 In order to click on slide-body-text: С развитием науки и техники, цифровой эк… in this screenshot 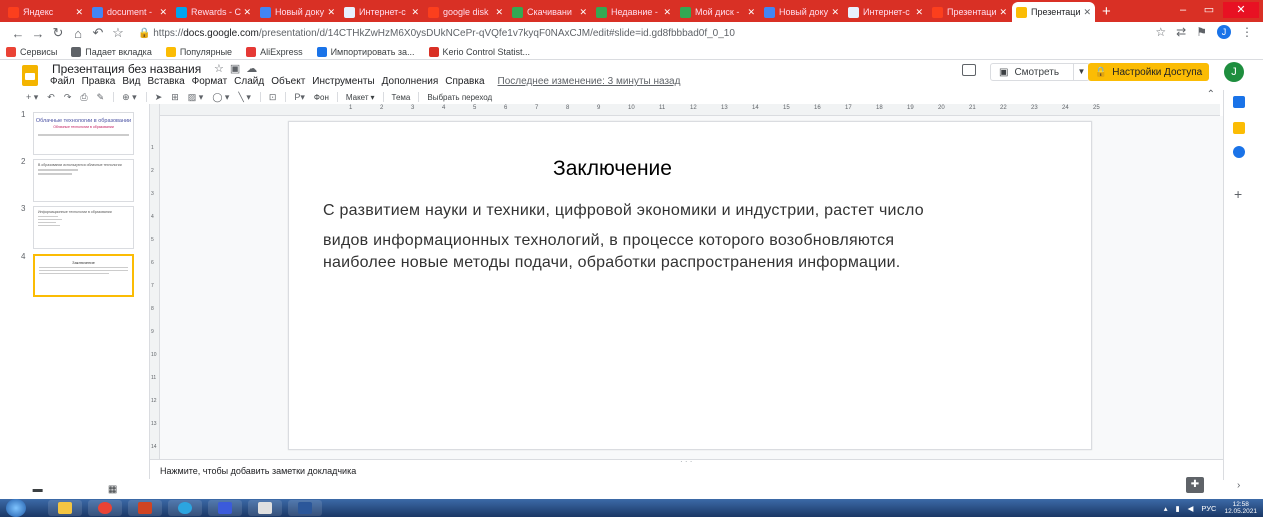, I will do `click(703, 237)`.